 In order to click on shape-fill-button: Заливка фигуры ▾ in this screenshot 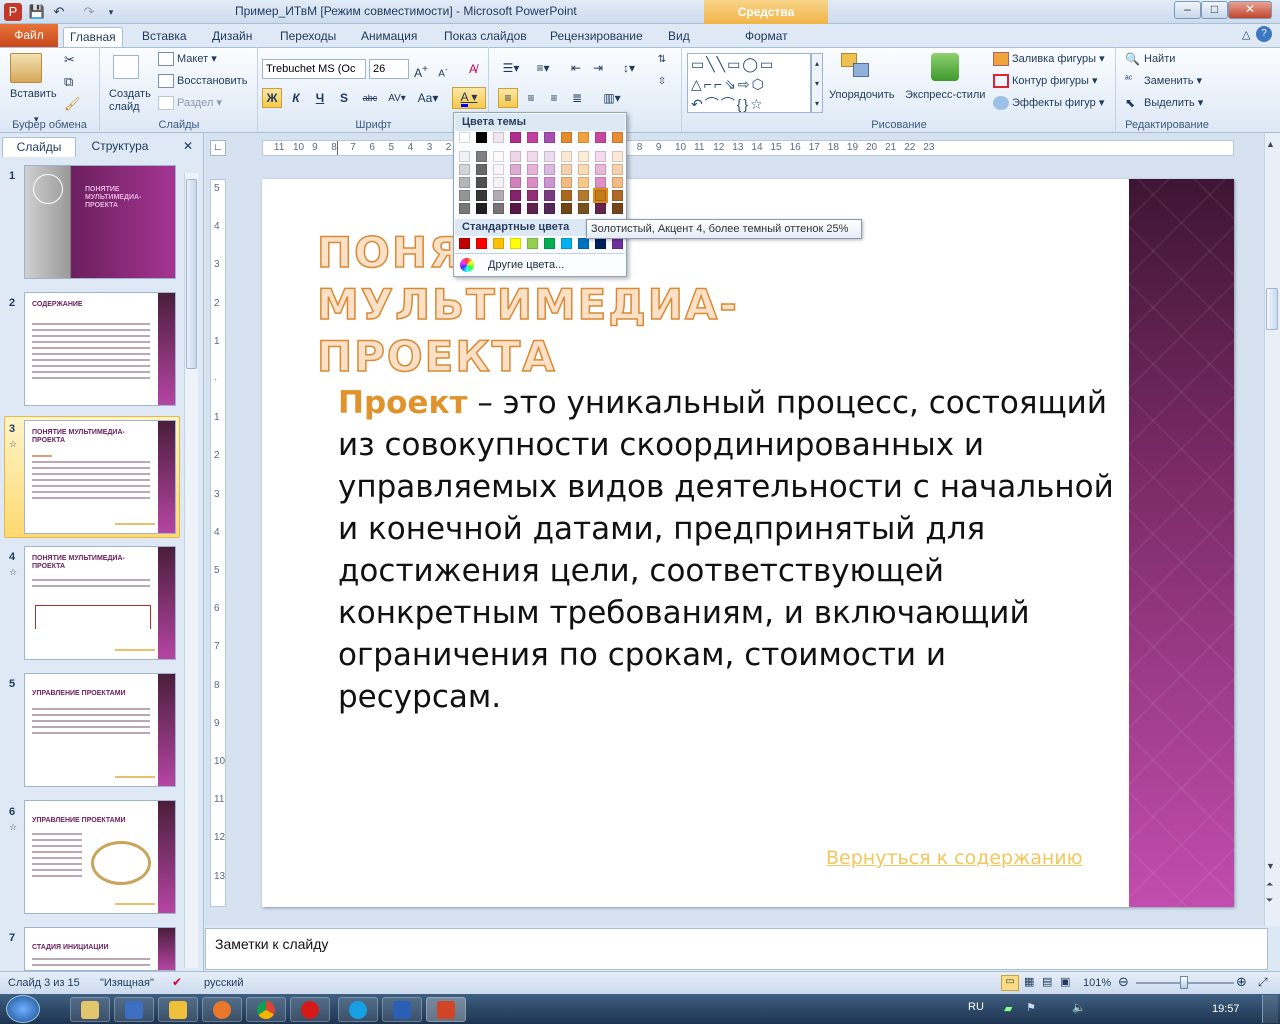, I will do `click(1049, 59)`.